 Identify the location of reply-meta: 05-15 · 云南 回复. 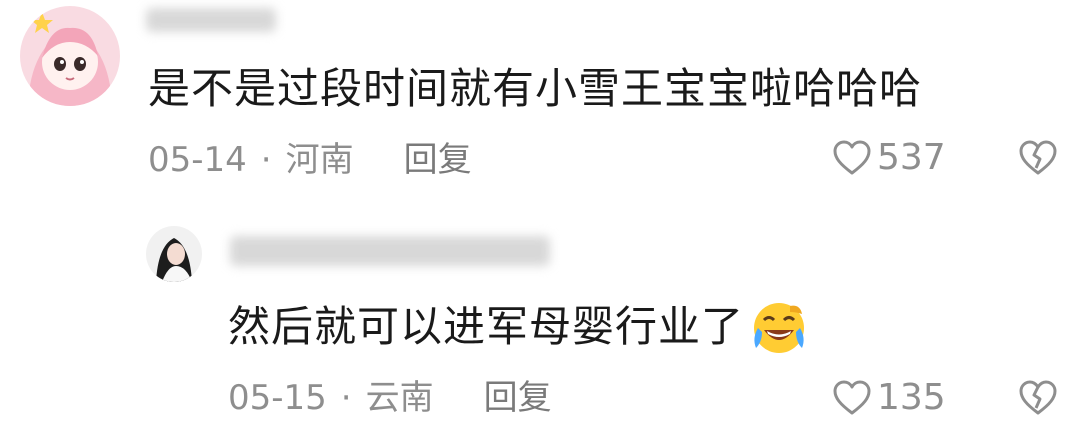
(390, 398).